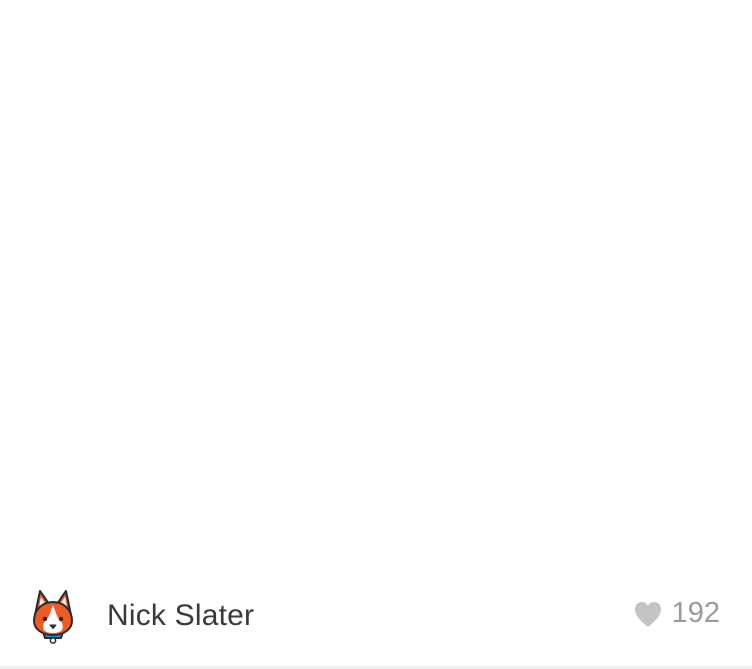  I want to click on corgi-avatar-icon, so click(53, 616).